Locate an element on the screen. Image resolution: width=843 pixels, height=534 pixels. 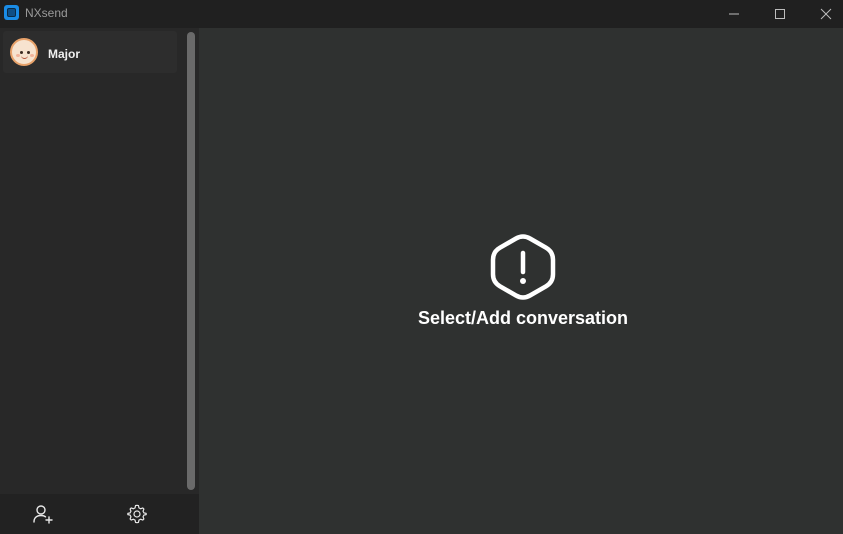
close-button is located at coordinates (823, 14).